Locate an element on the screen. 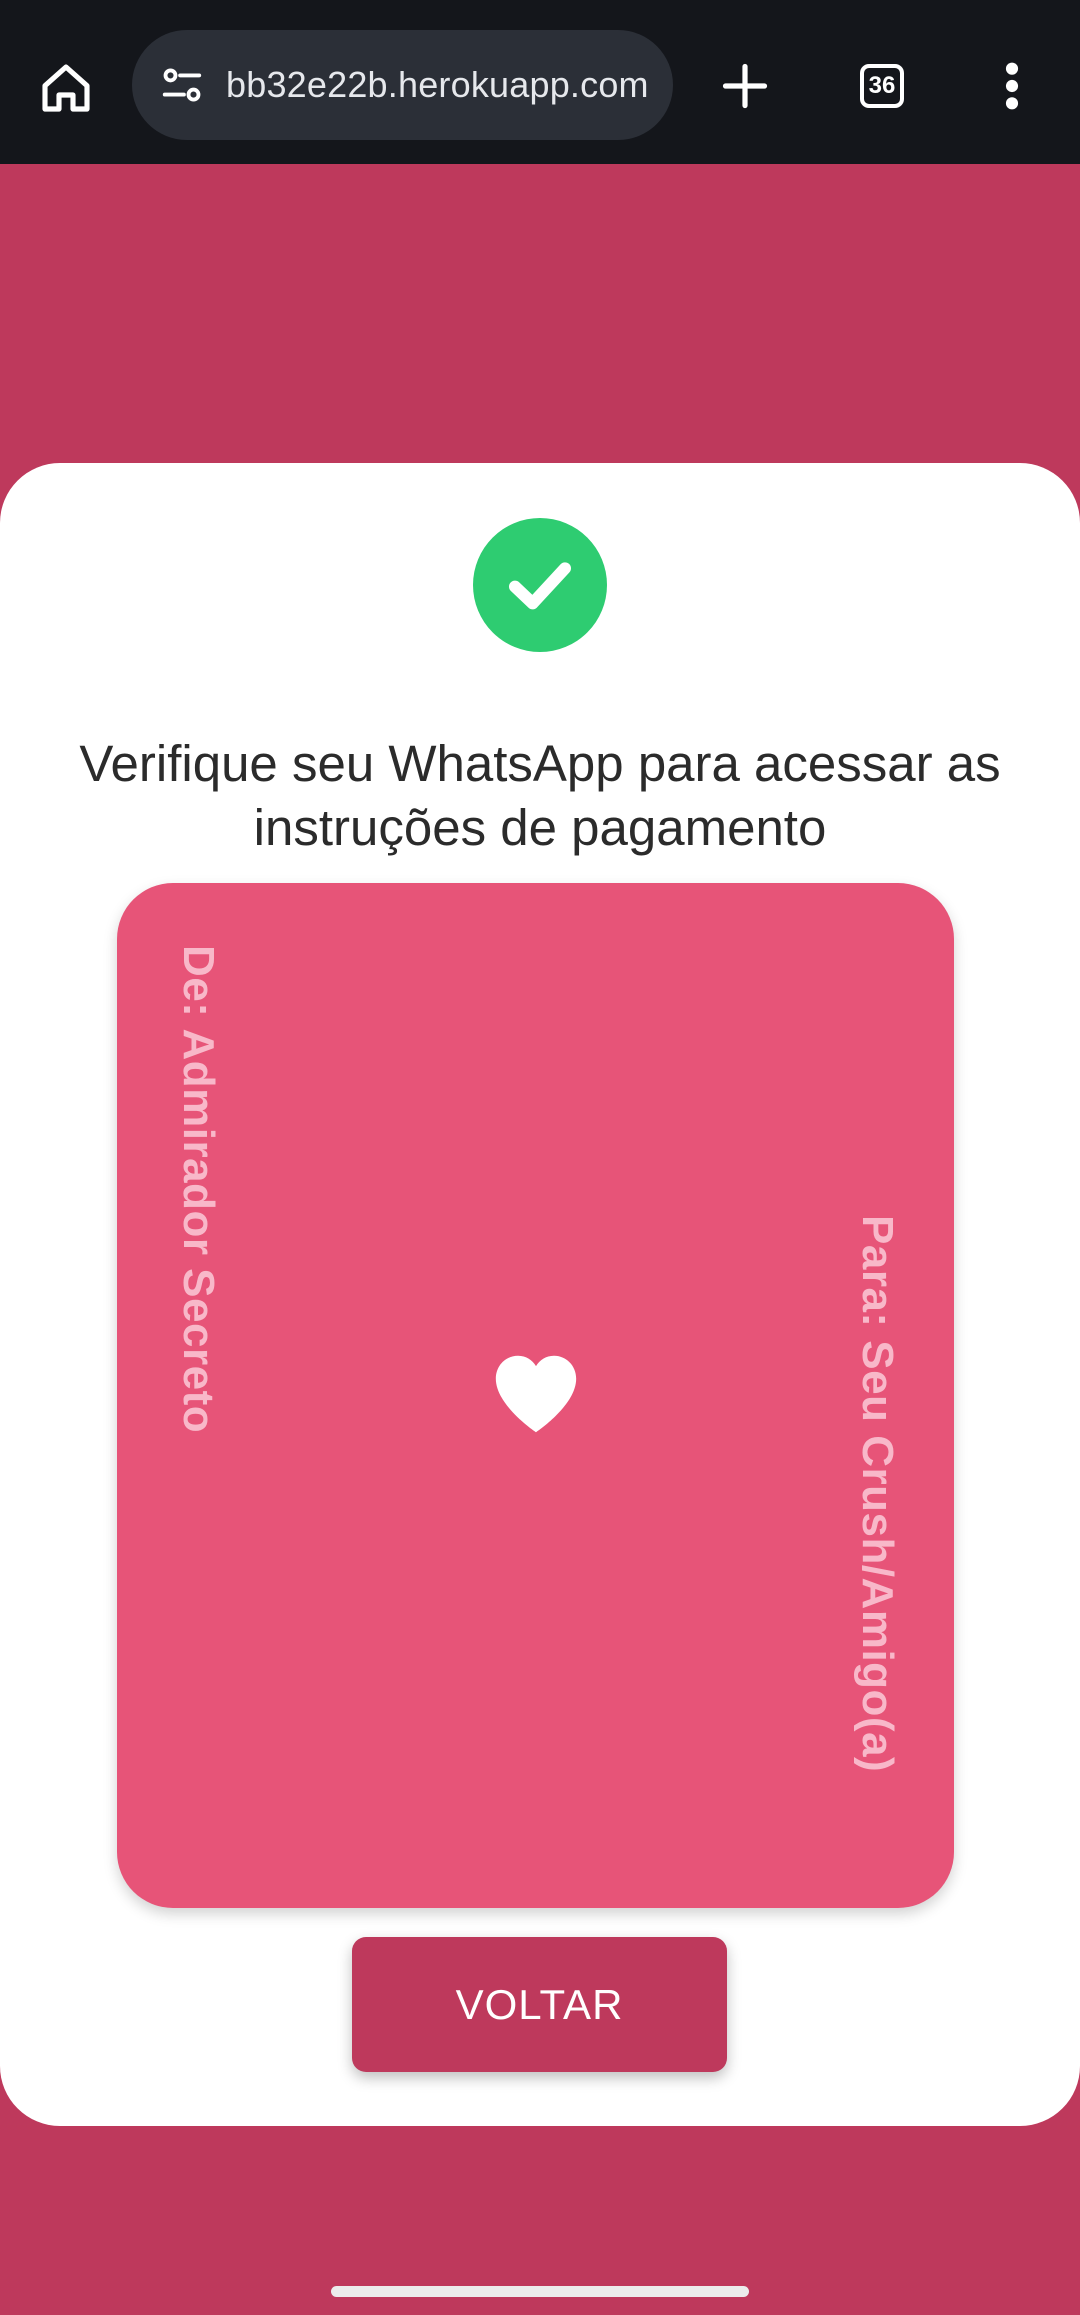 The width and height of the screenshot is (1080, 2315). home-button is located at coordinates (66, 88).